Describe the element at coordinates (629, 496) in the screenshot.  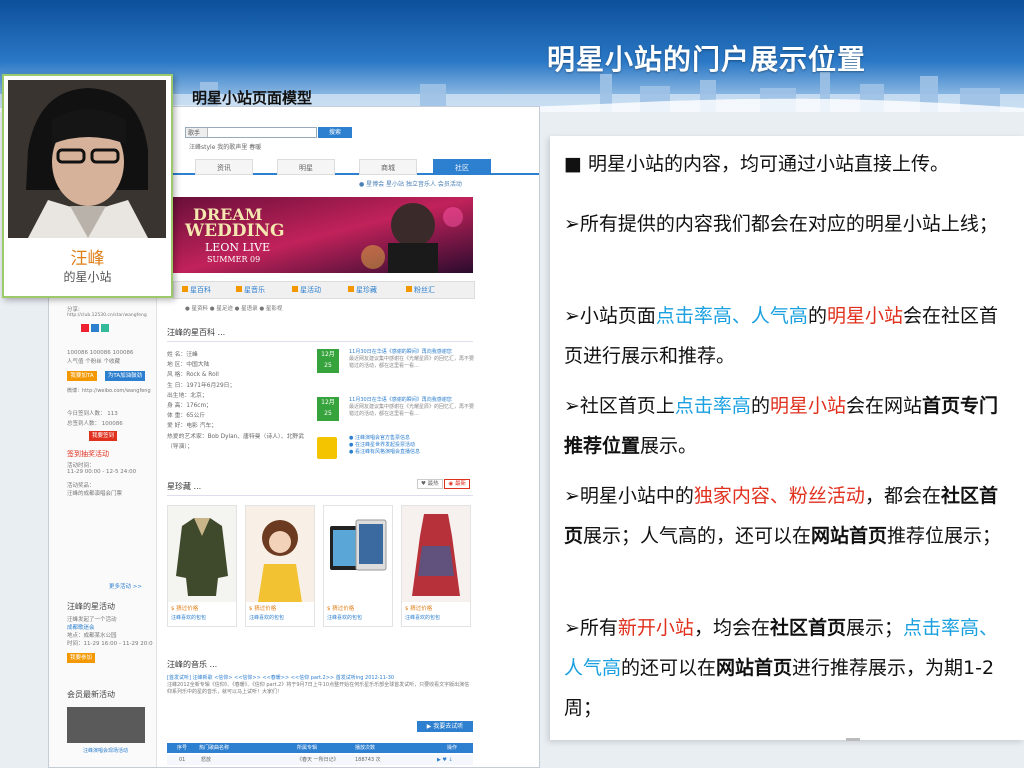
I see `text-segment: ➢明星小站中的` at that location.